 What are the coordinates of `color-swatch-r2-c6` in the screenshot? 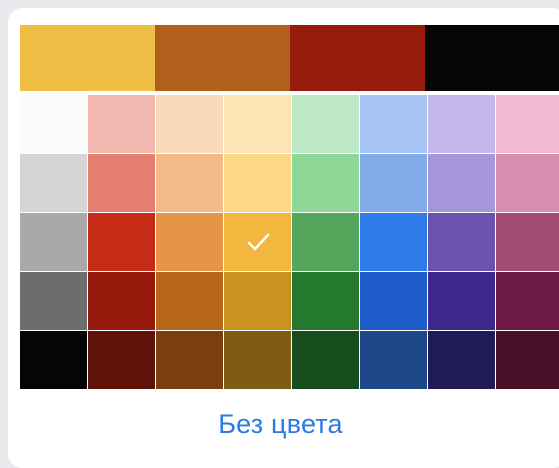 It's located at (393, 183).